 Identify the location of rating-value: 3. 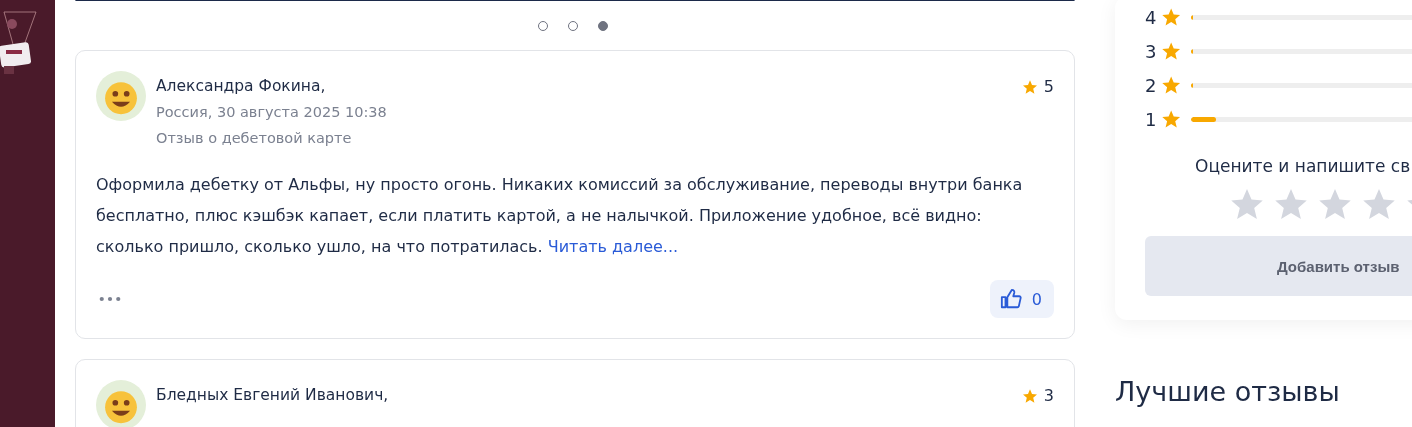
(1048, 395).